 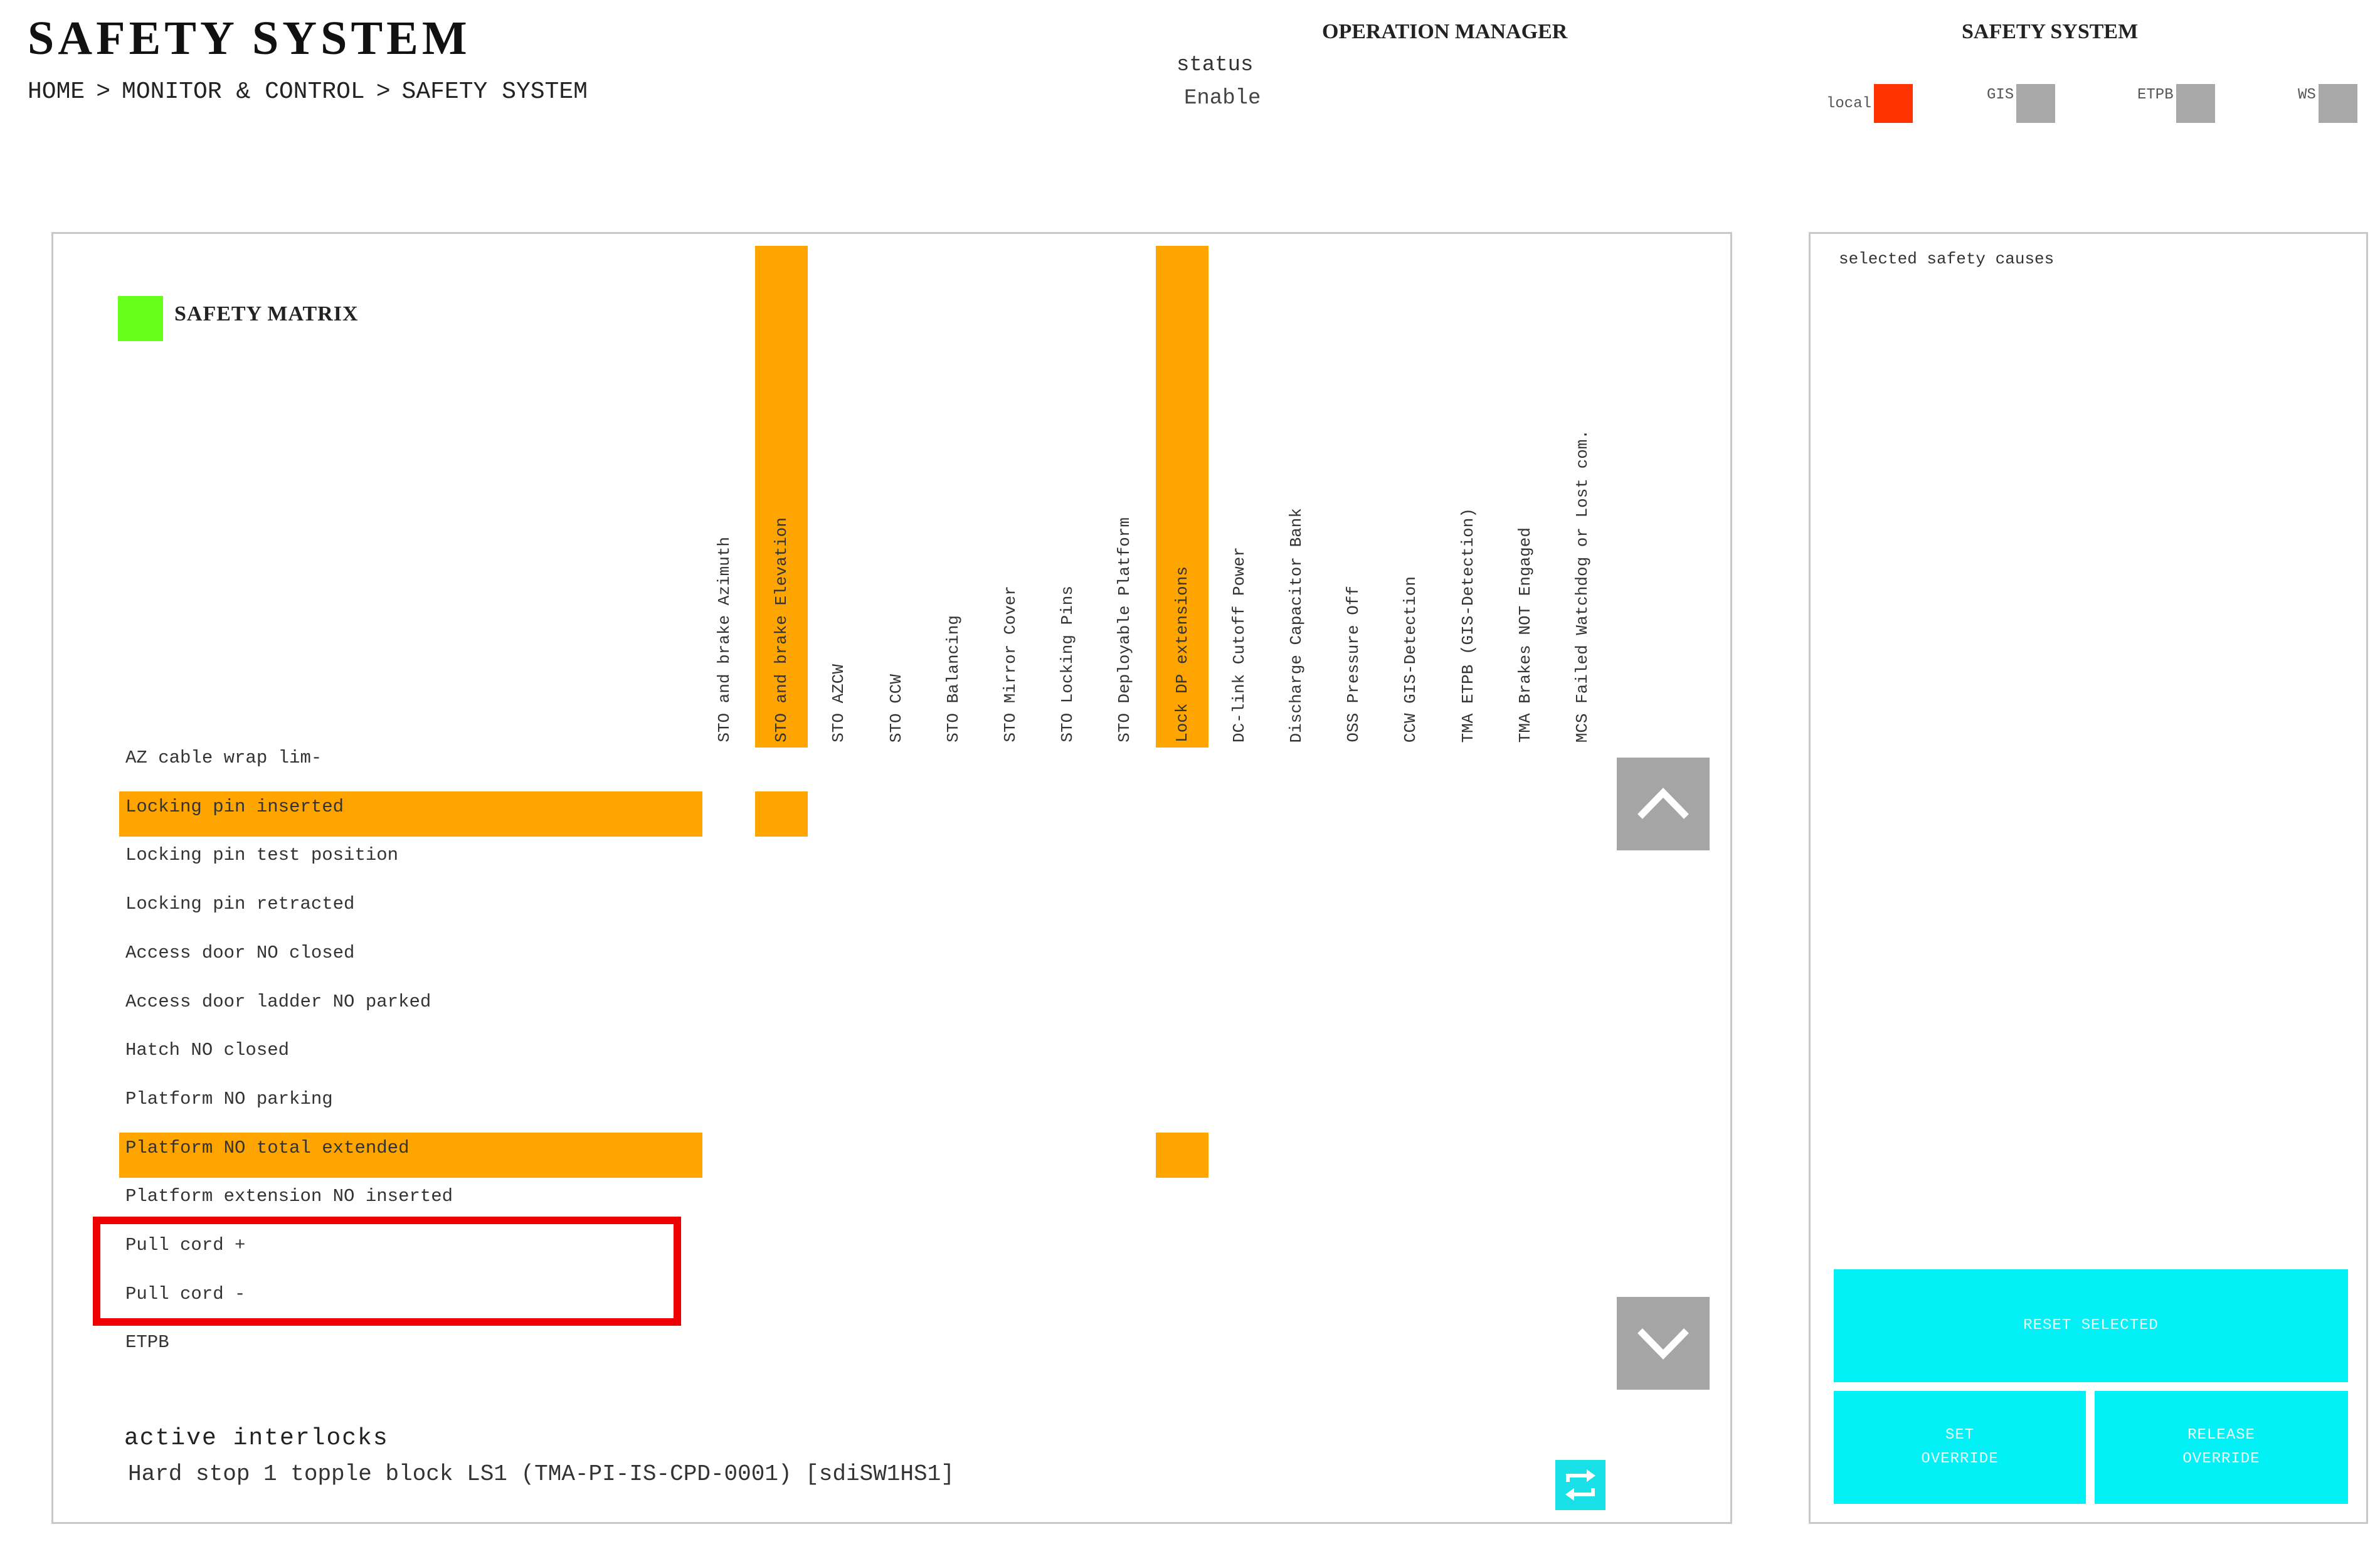 I want to click on matrix-column-header: MCS Failed Watchdog or Lost com., so click(x=1582, y=497).